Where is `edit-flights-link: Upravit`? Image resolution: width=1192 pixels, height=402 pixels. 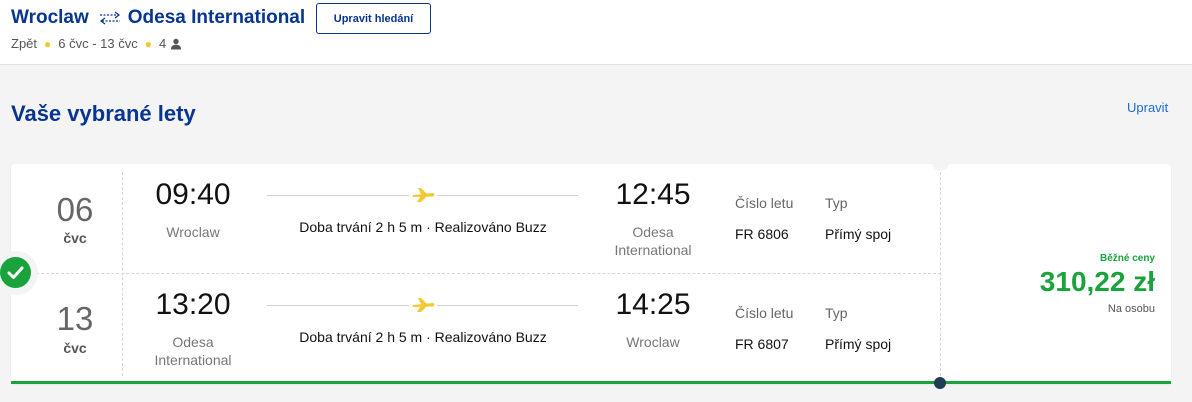
edit-flights-link: Upravit is located at coordinates (1147, 107).